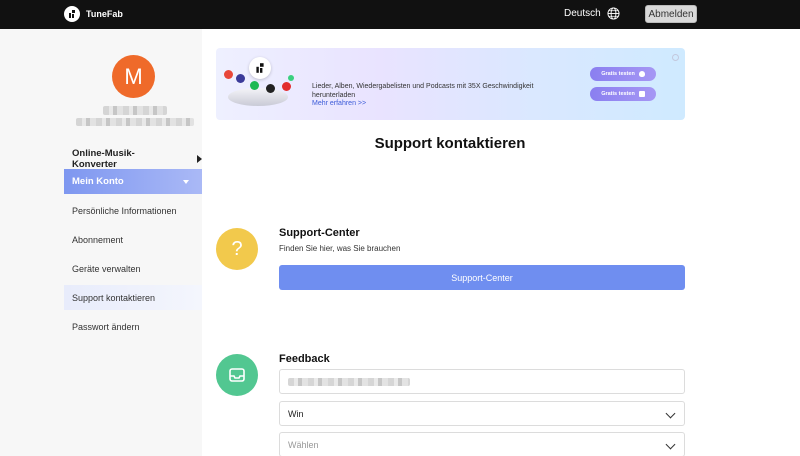  I want to click on blurred-email-value, so click(349, 382).